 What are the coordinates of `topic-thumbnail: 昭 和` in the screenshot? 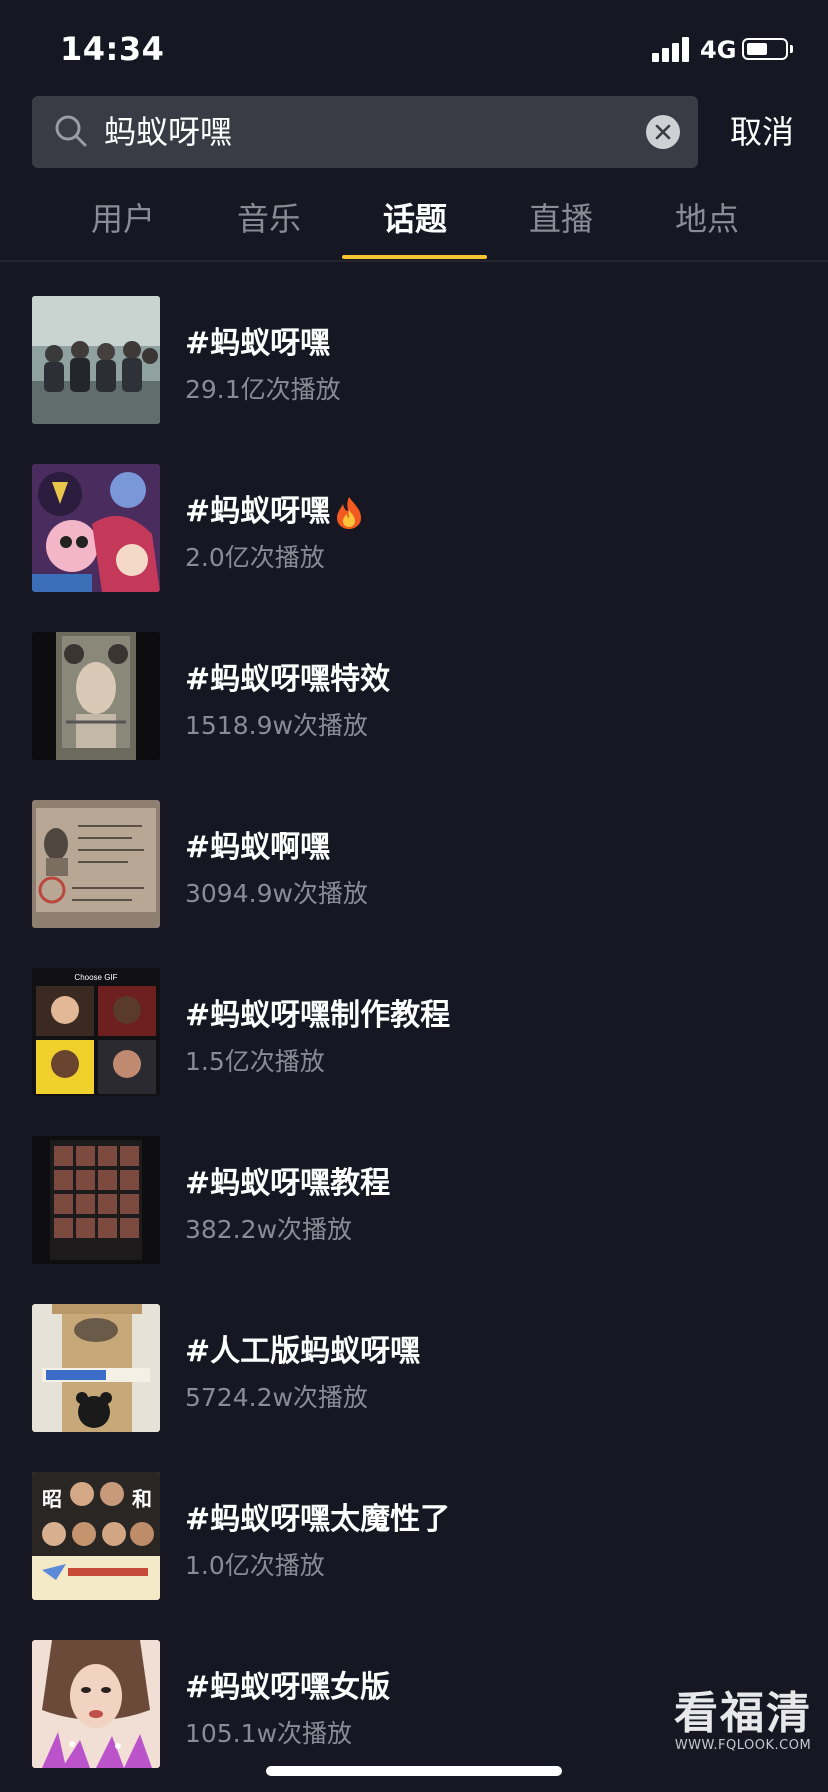 It's located at (96, 1536).